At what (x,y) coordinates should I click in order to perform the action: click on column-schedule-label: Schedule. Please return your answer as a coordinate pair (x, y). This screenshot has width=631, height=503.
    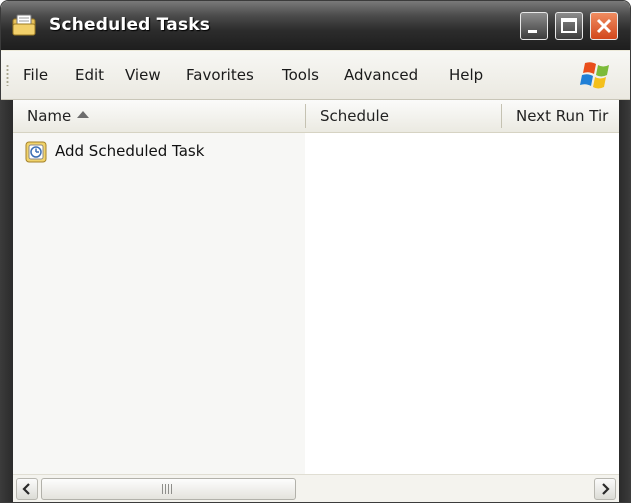
    Looking at the image, I should click on (354, 116).